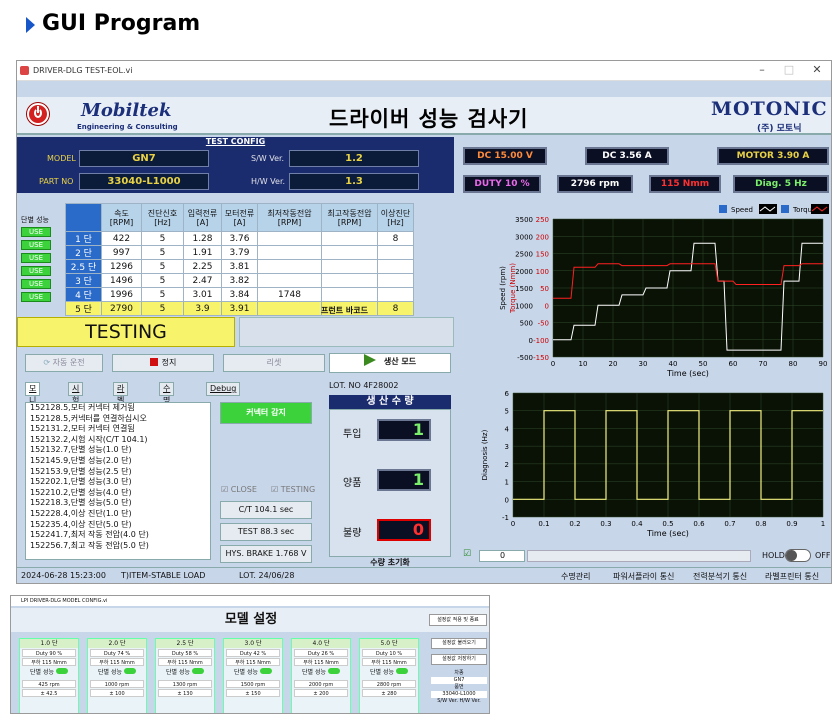  What do you see at coordinates (36, 245) in the screenshot?
I see `use-button-2: USE` at bounding box center [36, 245].